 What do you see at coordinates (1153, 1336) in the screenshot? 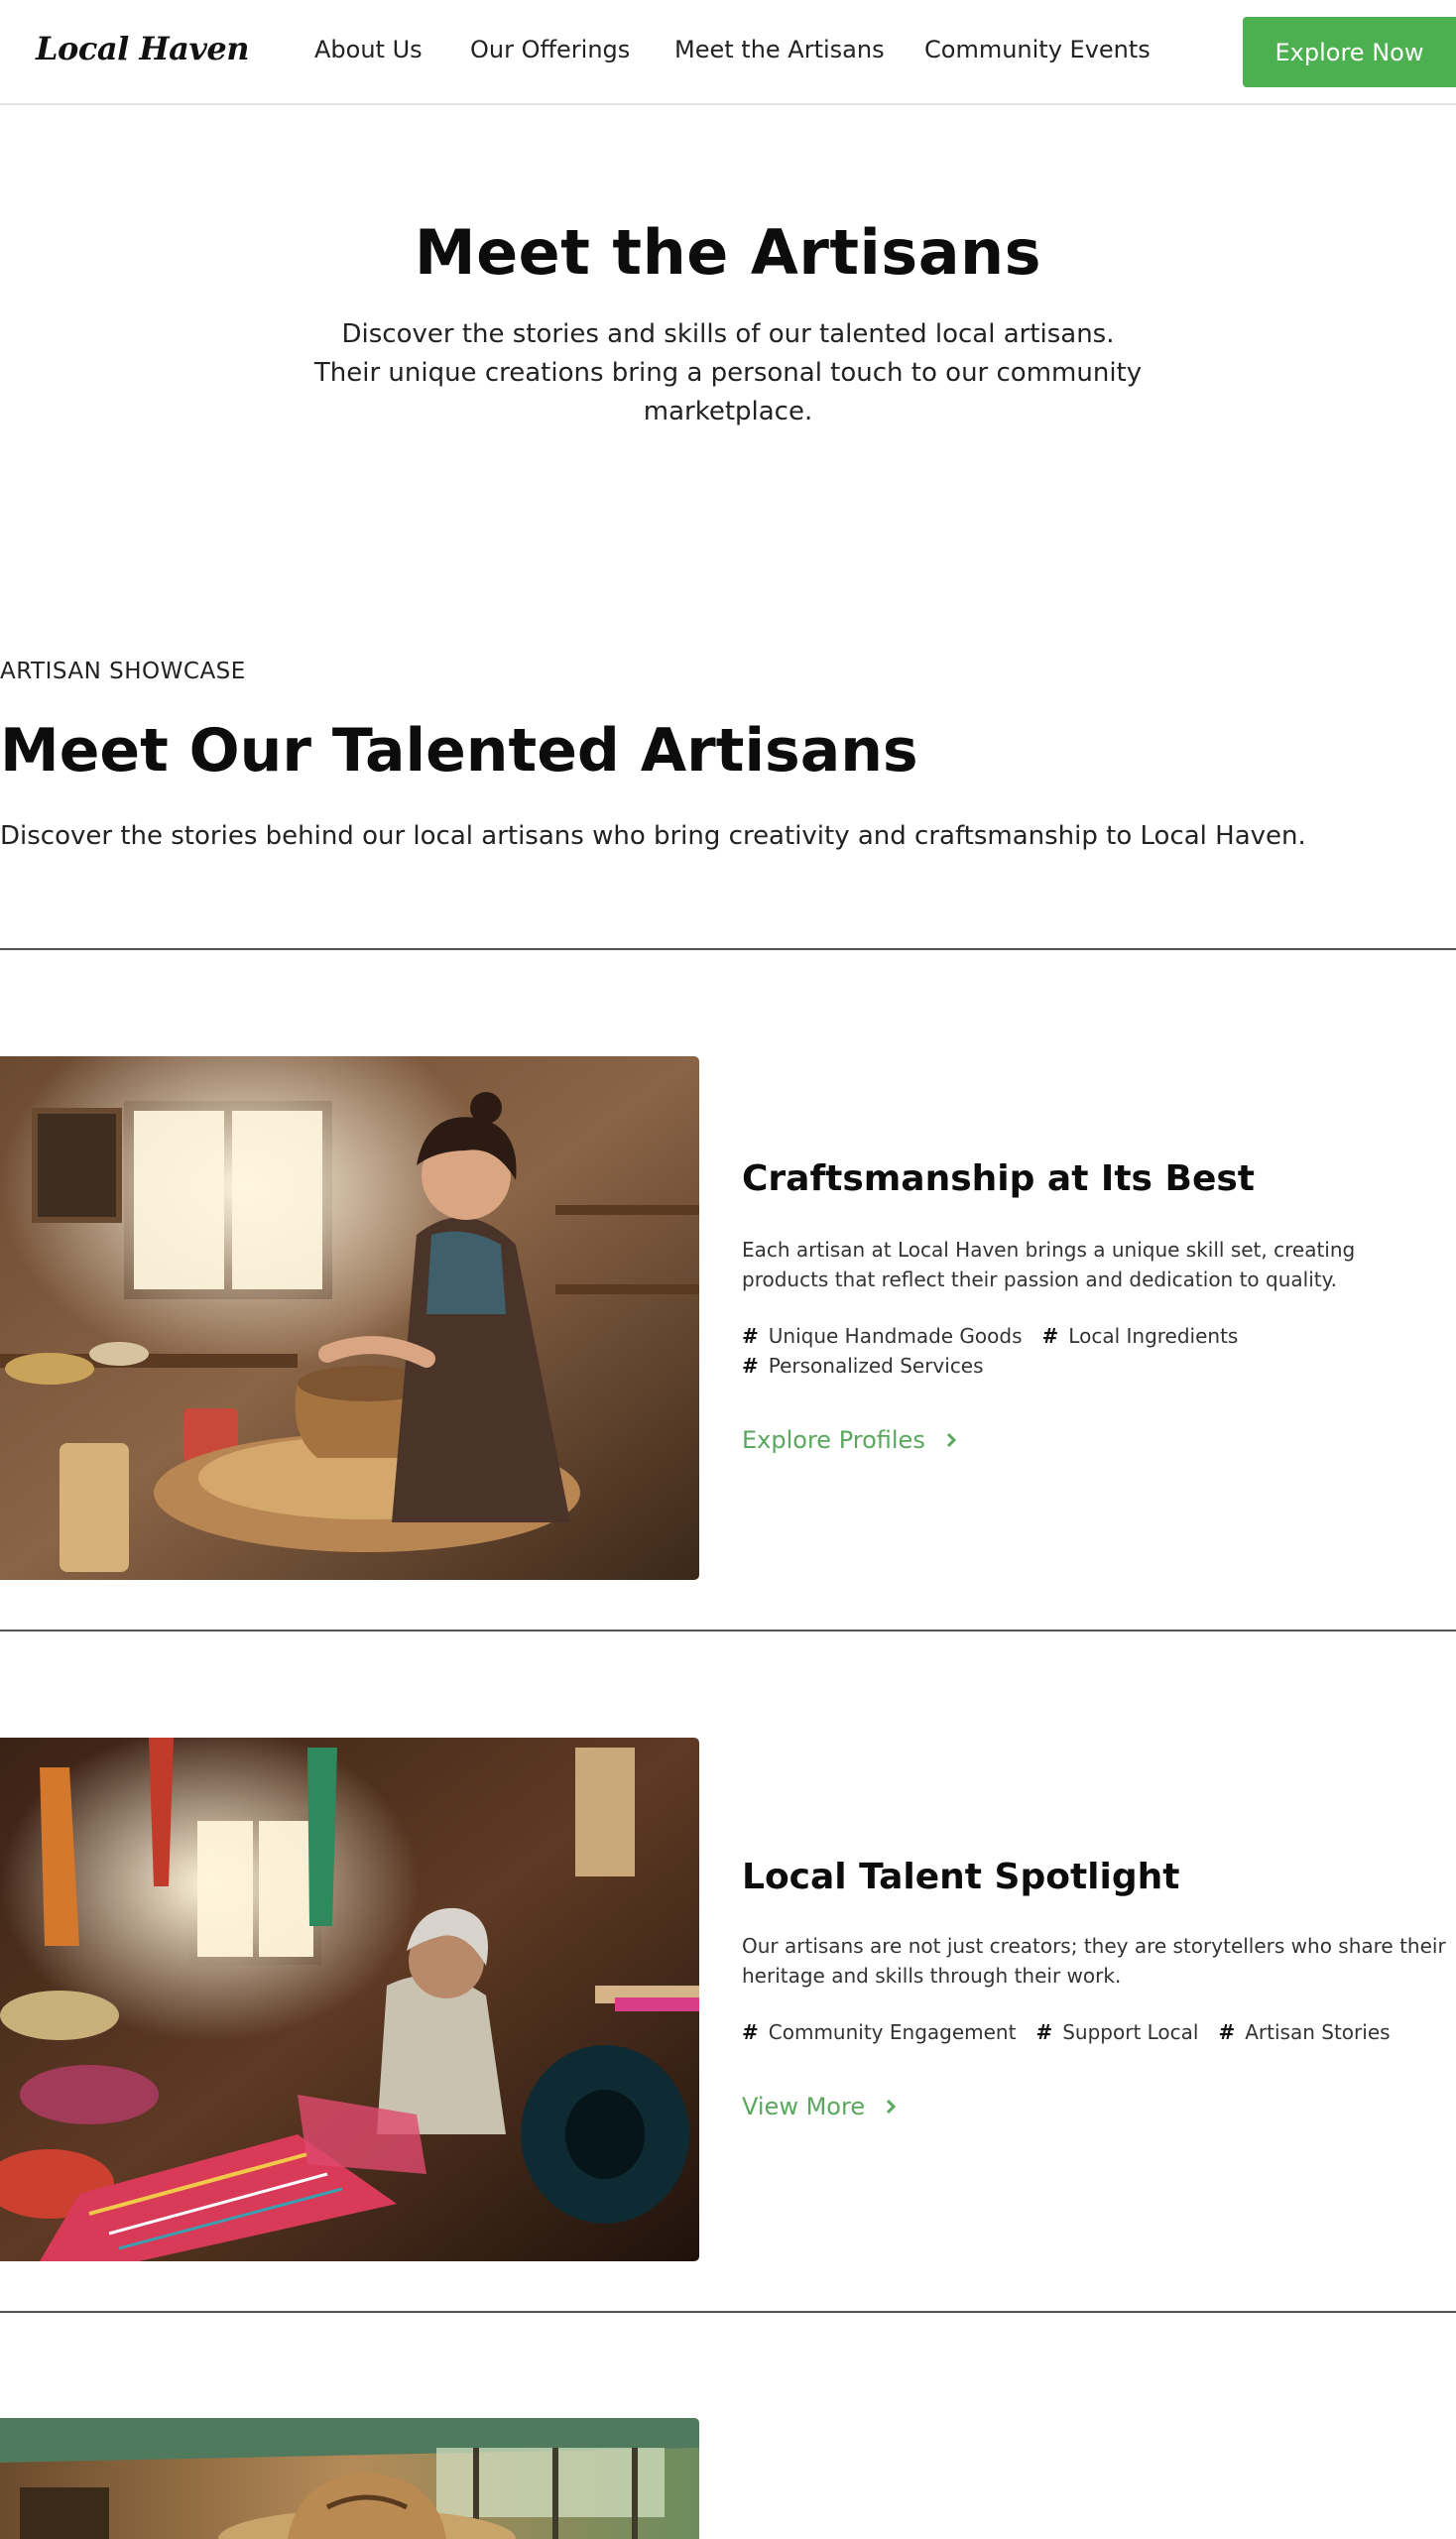
I see `tag-label: Local Ingredients` at bounding box center [1153, 1336].